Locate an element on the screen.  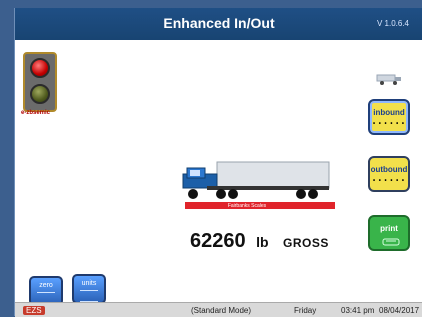
outbound-button-dots: • • • • • • is located at coordinates (389, 181).